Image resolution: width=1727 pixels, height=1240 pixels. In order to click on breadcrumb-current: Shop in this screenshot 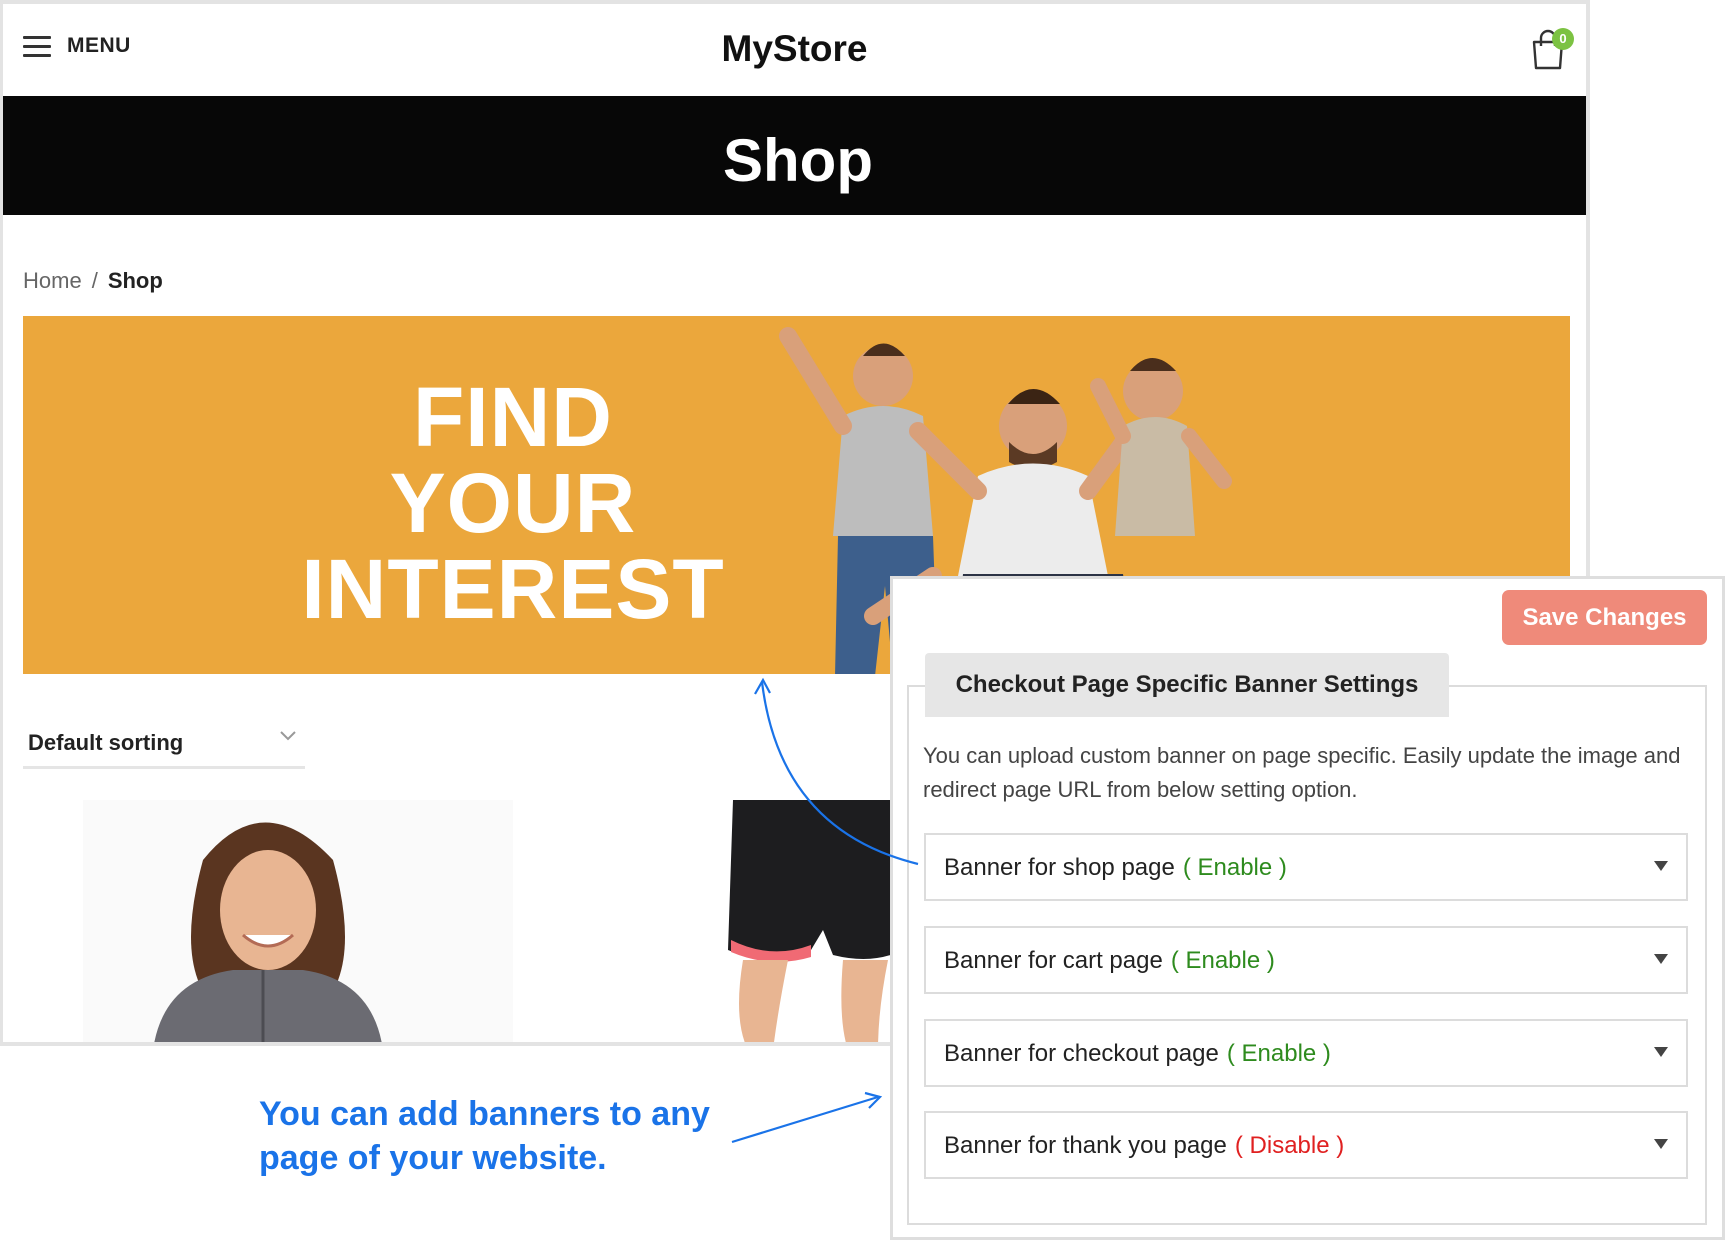, I will do `click(135, 280)`.